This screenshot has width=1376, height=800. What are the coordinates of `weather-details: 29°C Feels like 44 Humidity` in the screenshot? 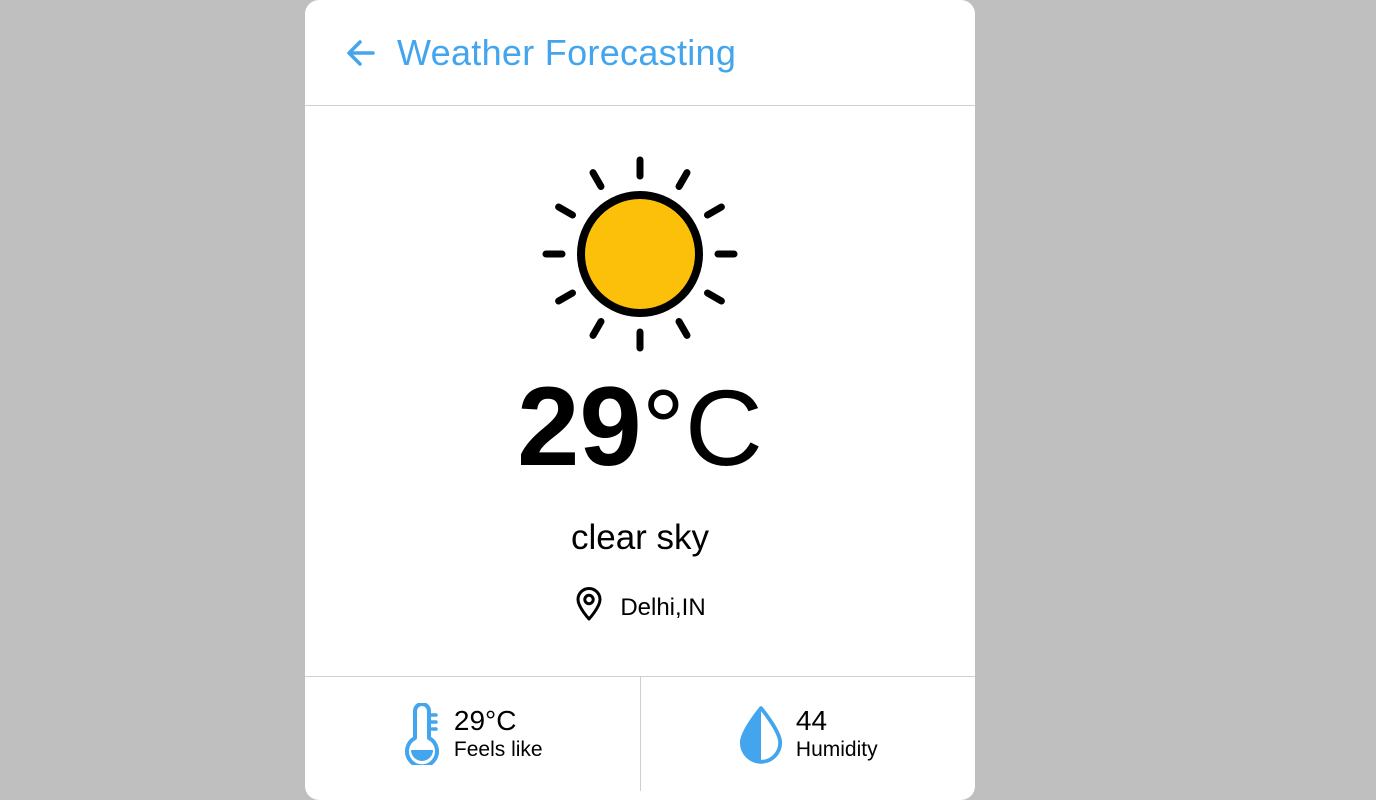 It's located at (640, 734).